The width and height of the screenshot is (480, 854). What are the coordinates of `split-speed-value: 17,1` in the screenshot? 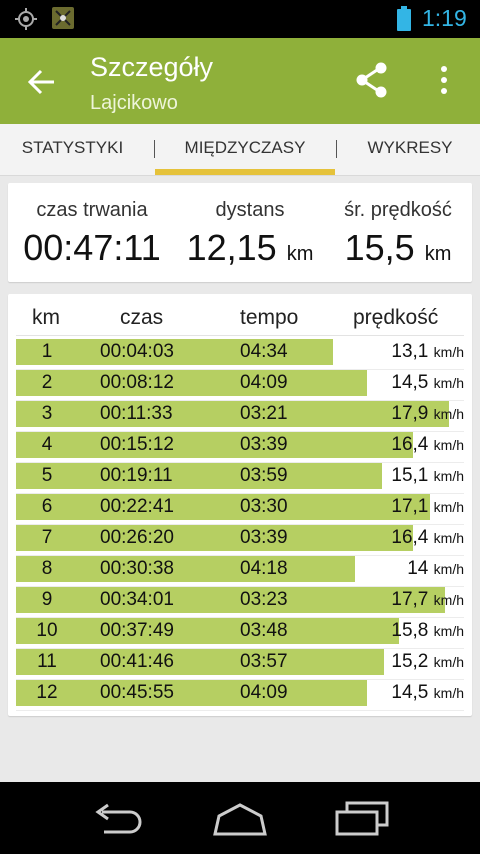 It's located at (410, 506).